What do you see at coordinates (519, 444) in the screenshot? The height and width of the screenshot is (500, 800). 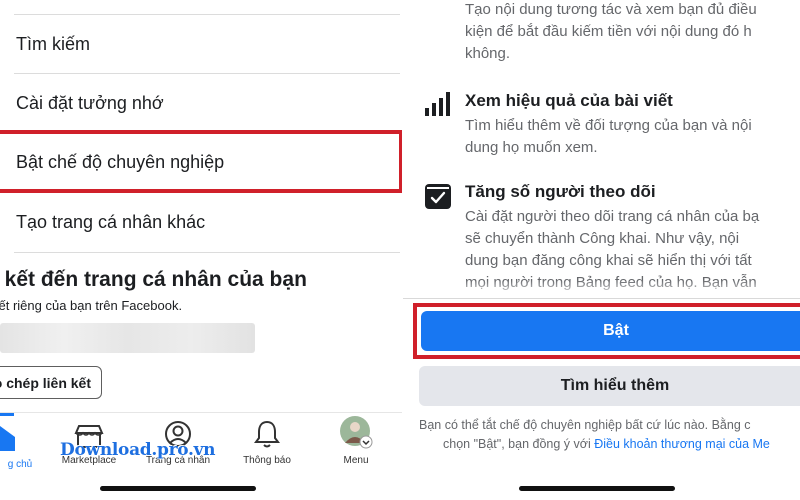 I see `terms-note-text: chọn "Bật", bạn đồng ý với` at bounding box center [519, 444].